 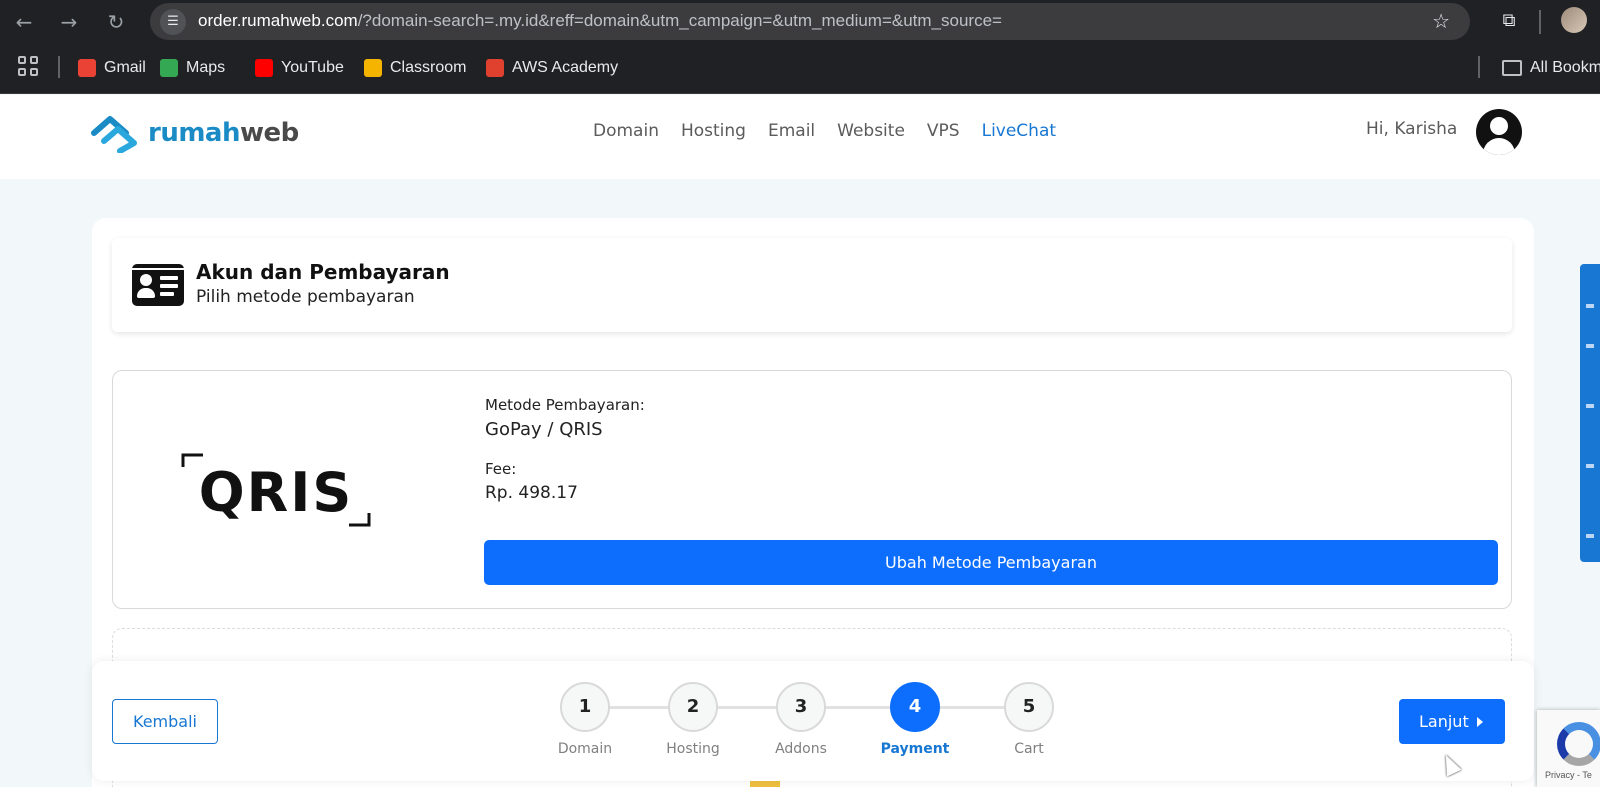 I want to click on step-addons-circle: 3, so click(x=801, y=707).